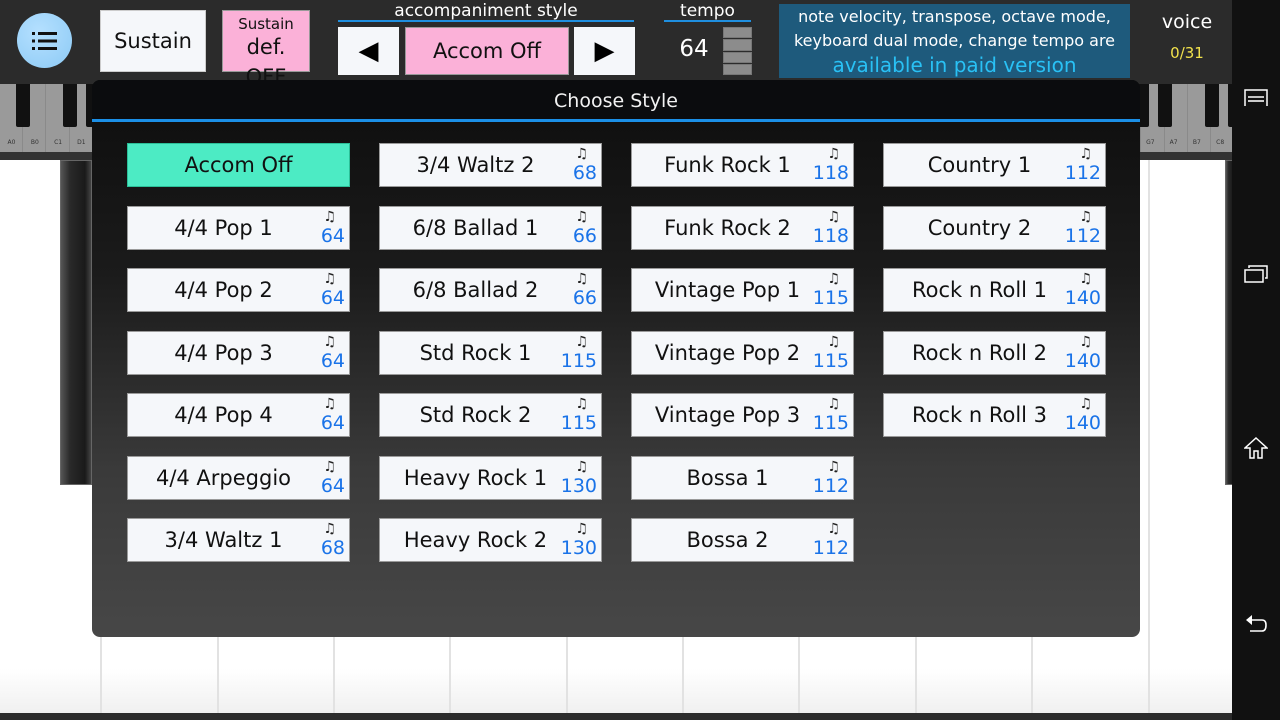 This screenshot has height=720, width=1280. Describe the element at coordinates (475, 352) in the screenshot. I see `style-name: Std Rock 1` at that location.